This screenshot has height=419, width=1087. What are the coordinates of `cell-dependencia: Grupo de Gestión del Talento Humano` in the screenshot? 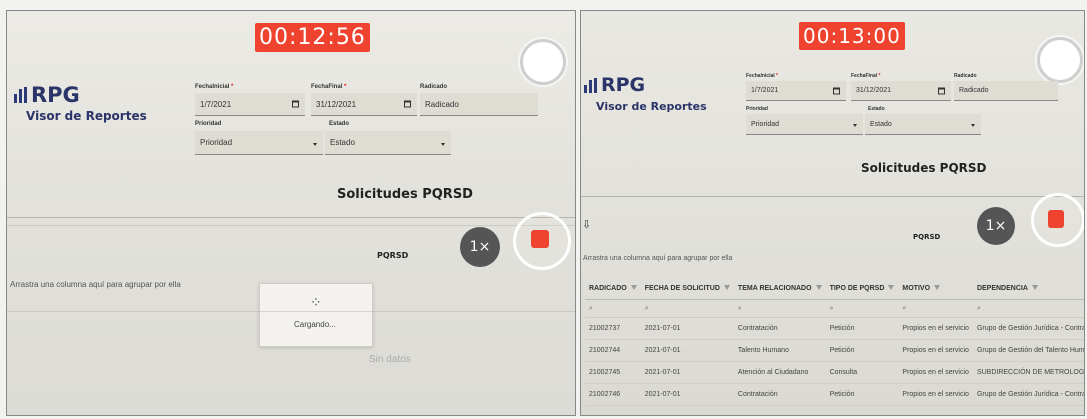 It's located at (1028, 350).